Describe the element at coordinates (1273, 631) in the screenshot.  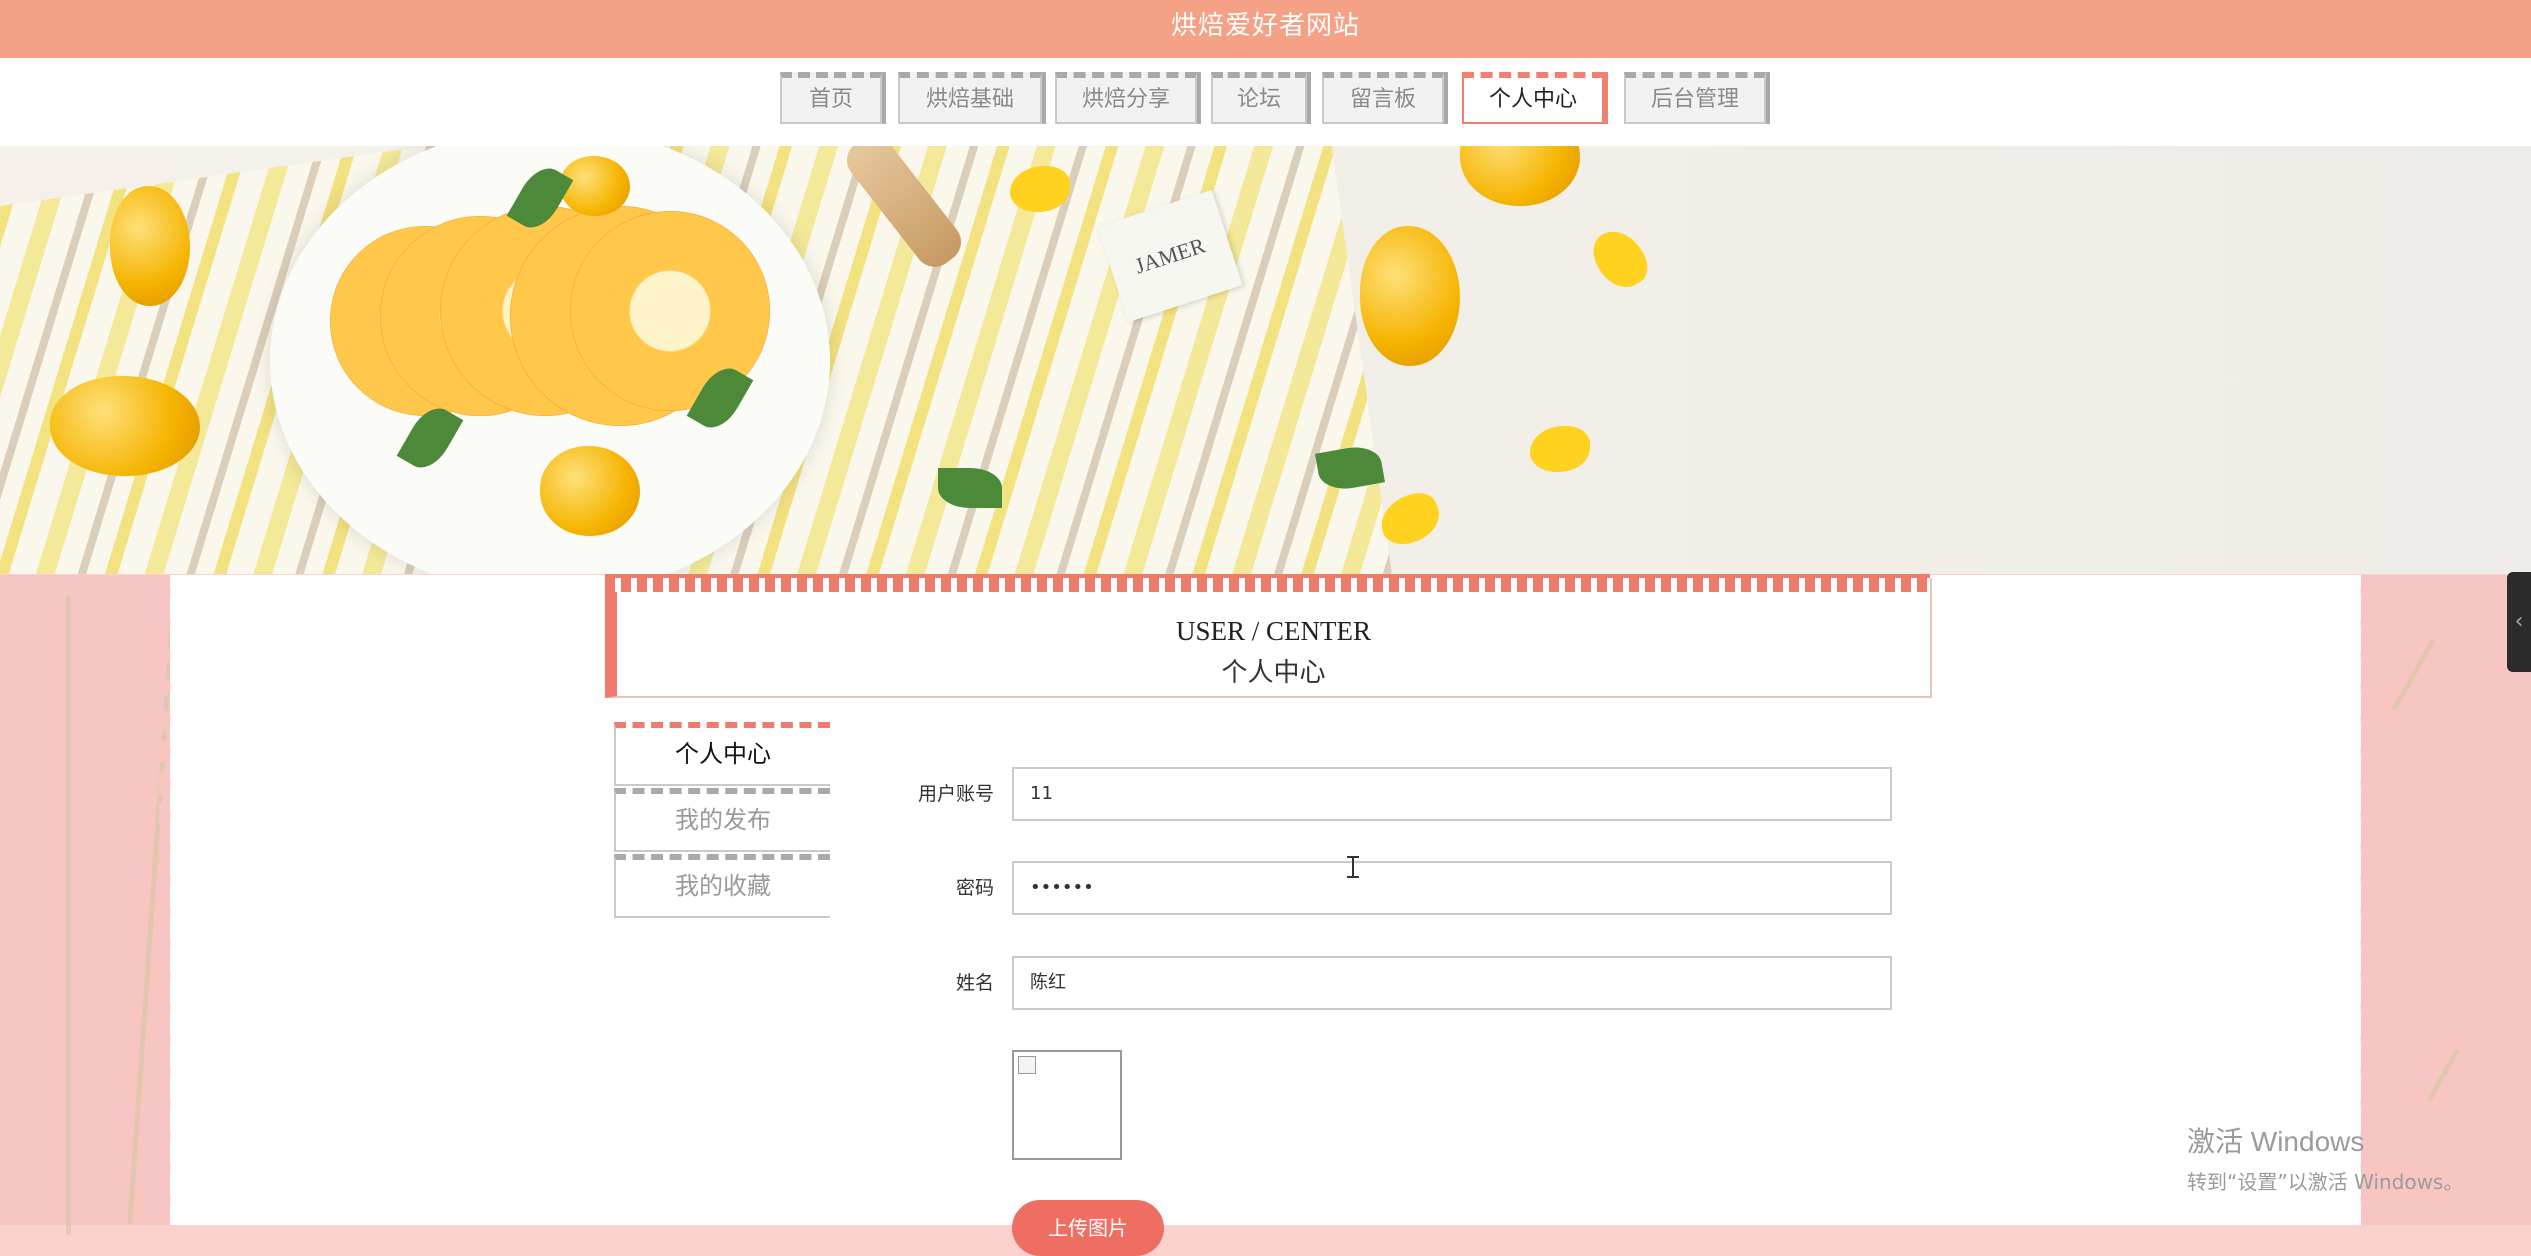
I see `section-title-en: USER / CENTER` at that location.